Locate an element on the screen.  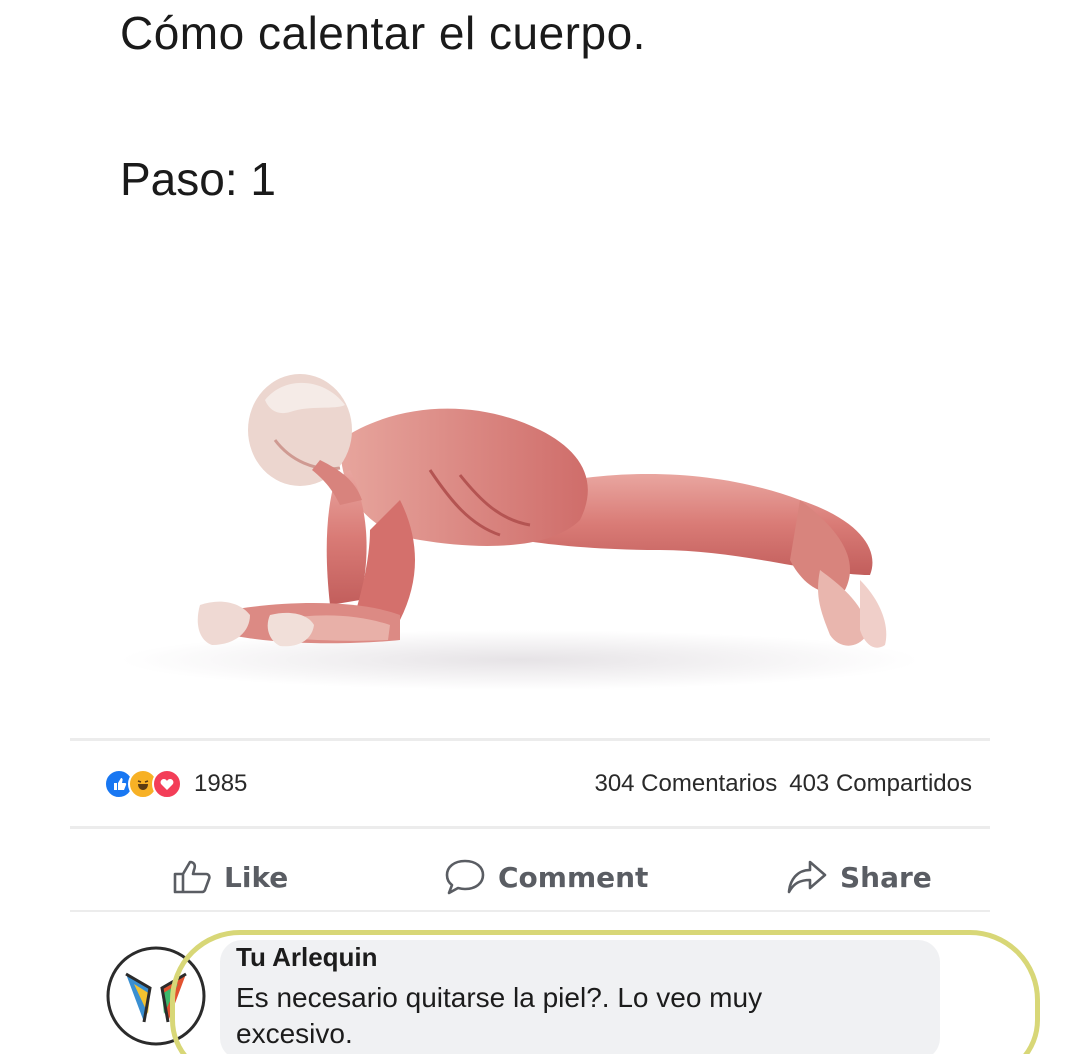
post-step: Paso: 1 is located at coordinates (198, 179).